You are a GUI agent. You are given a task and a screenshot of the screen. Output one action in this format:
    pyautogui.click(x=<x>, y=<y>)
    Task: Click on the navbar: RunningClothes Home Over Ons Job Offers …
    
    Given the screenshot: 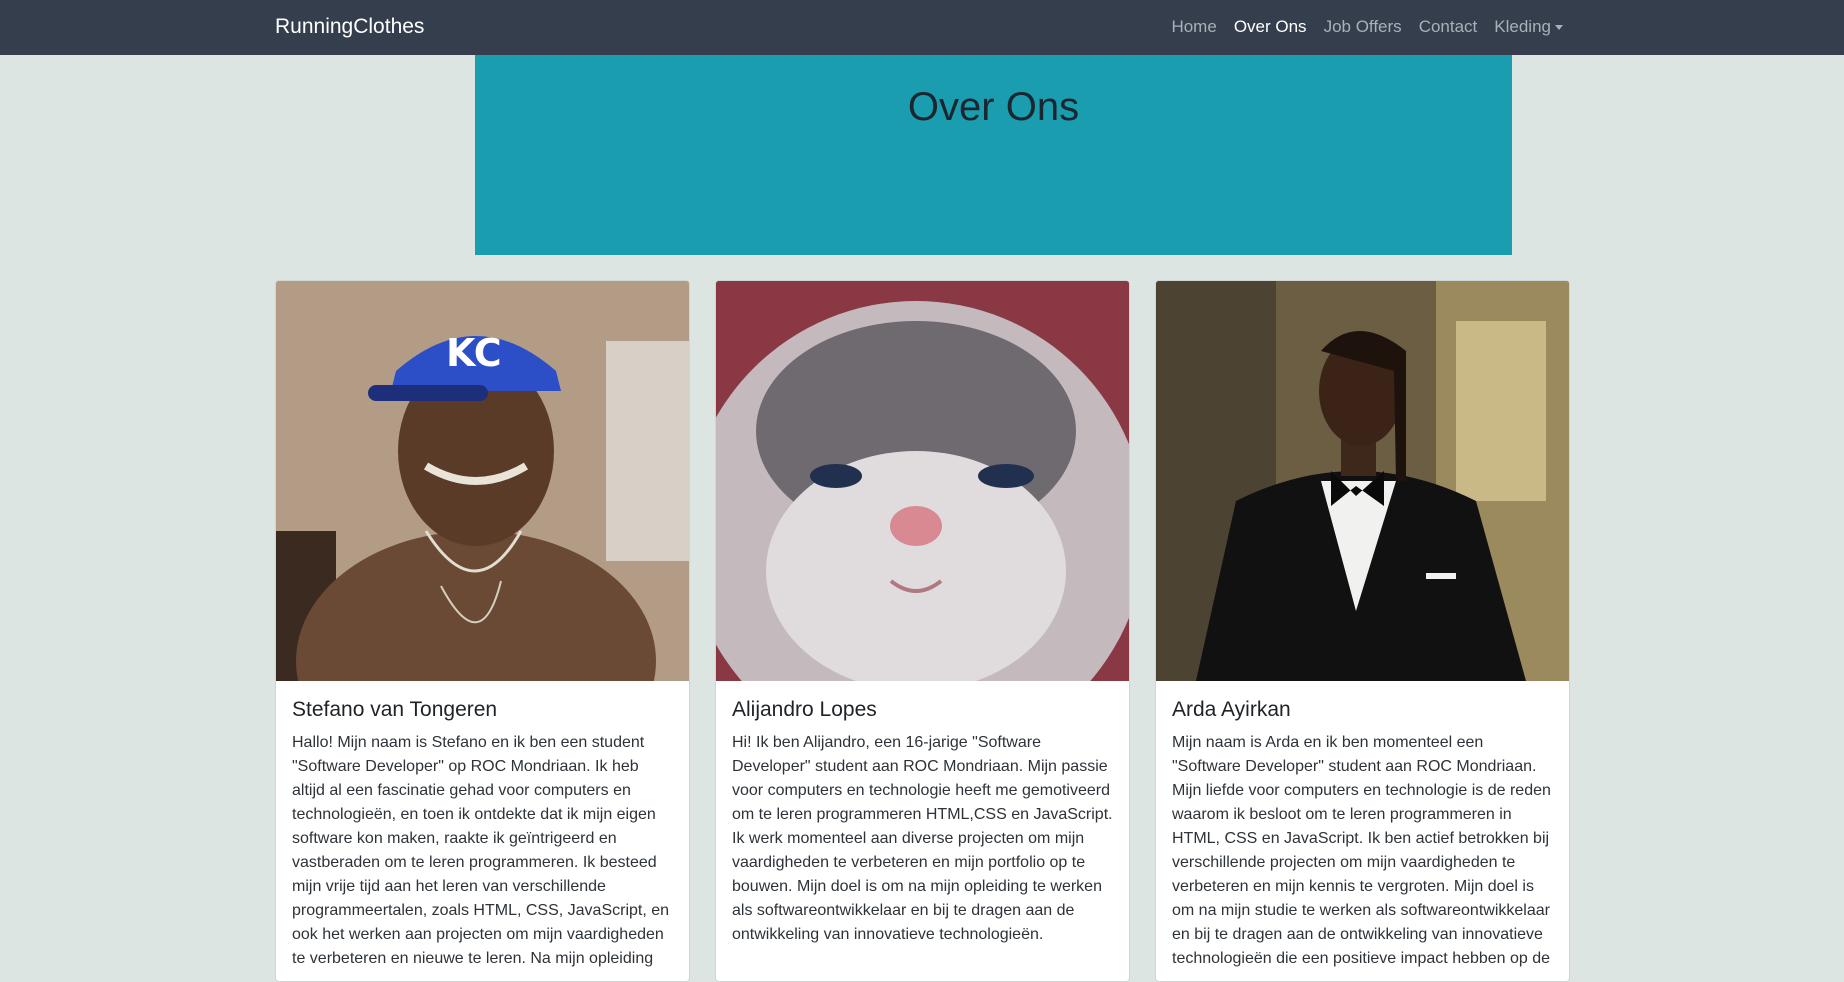 What is the action you would take?
    pyautogui.click(x=922, y=27)
    